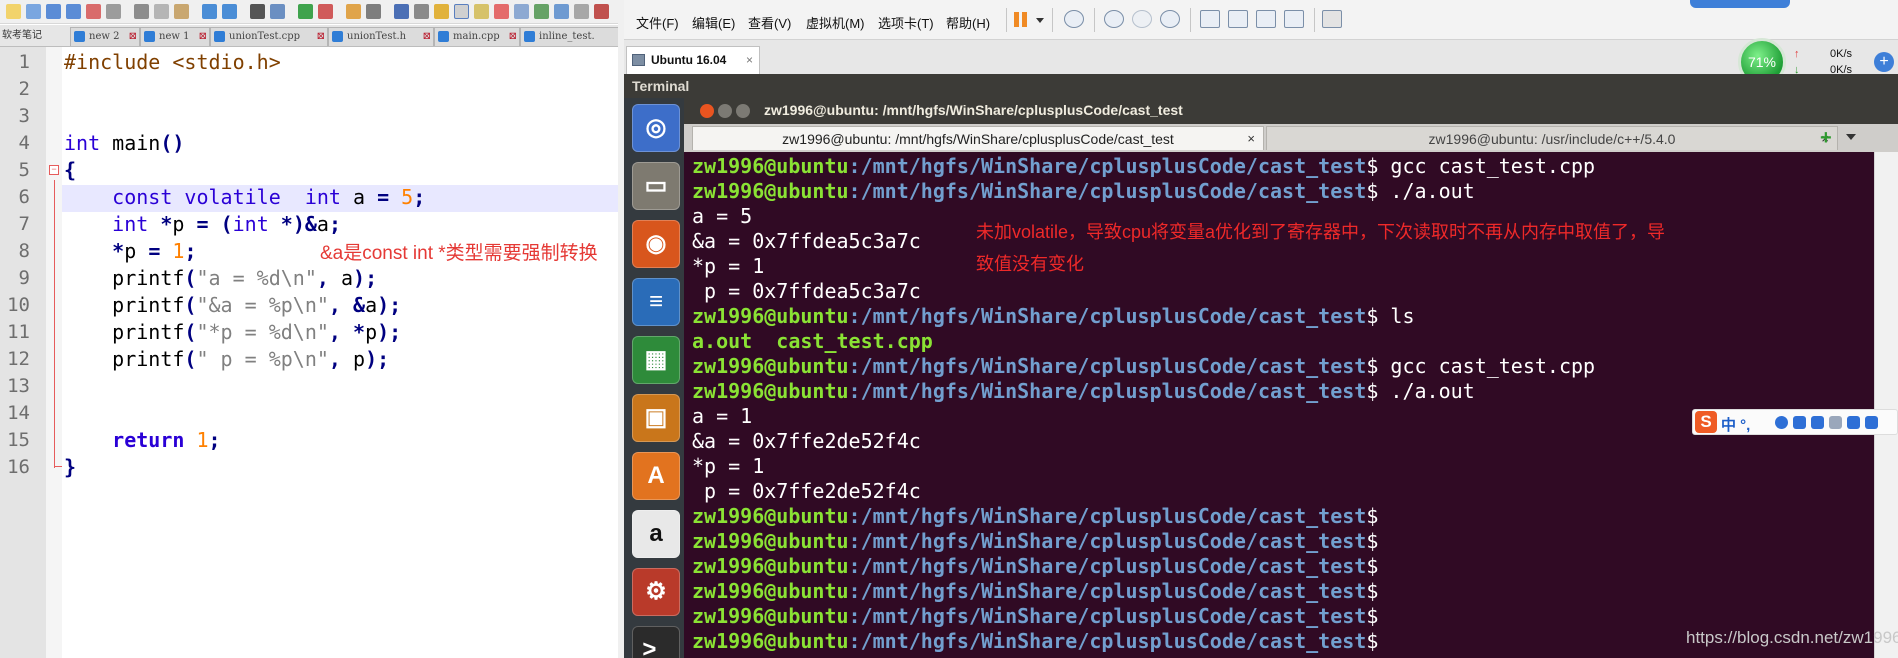  Describe the element at coordinates (209, 11) in the screenshot. I see `undo-icon` at that location.